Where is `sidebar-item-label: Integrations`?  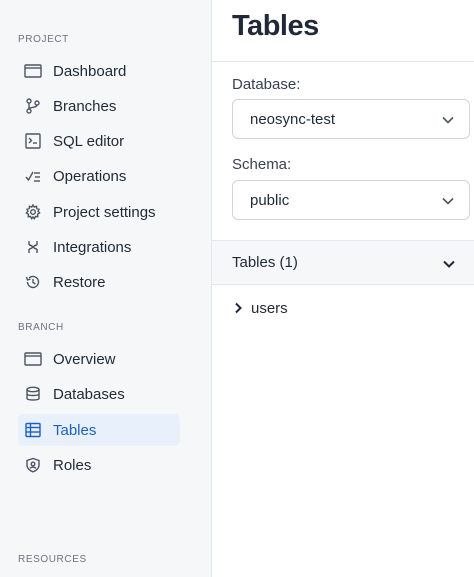
sidebar-item-label: Integrations is located at coordinates (92, 247).